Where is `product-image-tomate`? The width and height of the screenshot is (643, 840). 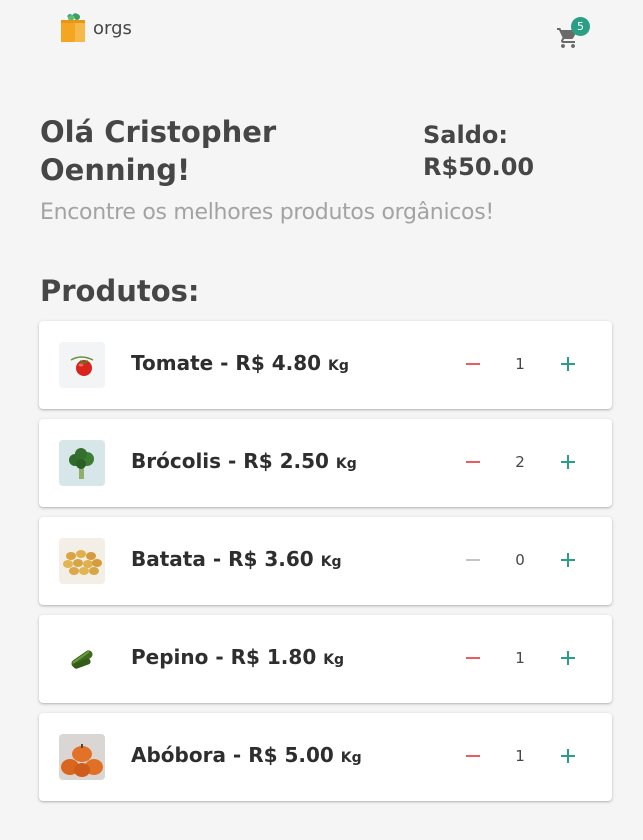 product-image-tomate is located at coordinates (82, 365).